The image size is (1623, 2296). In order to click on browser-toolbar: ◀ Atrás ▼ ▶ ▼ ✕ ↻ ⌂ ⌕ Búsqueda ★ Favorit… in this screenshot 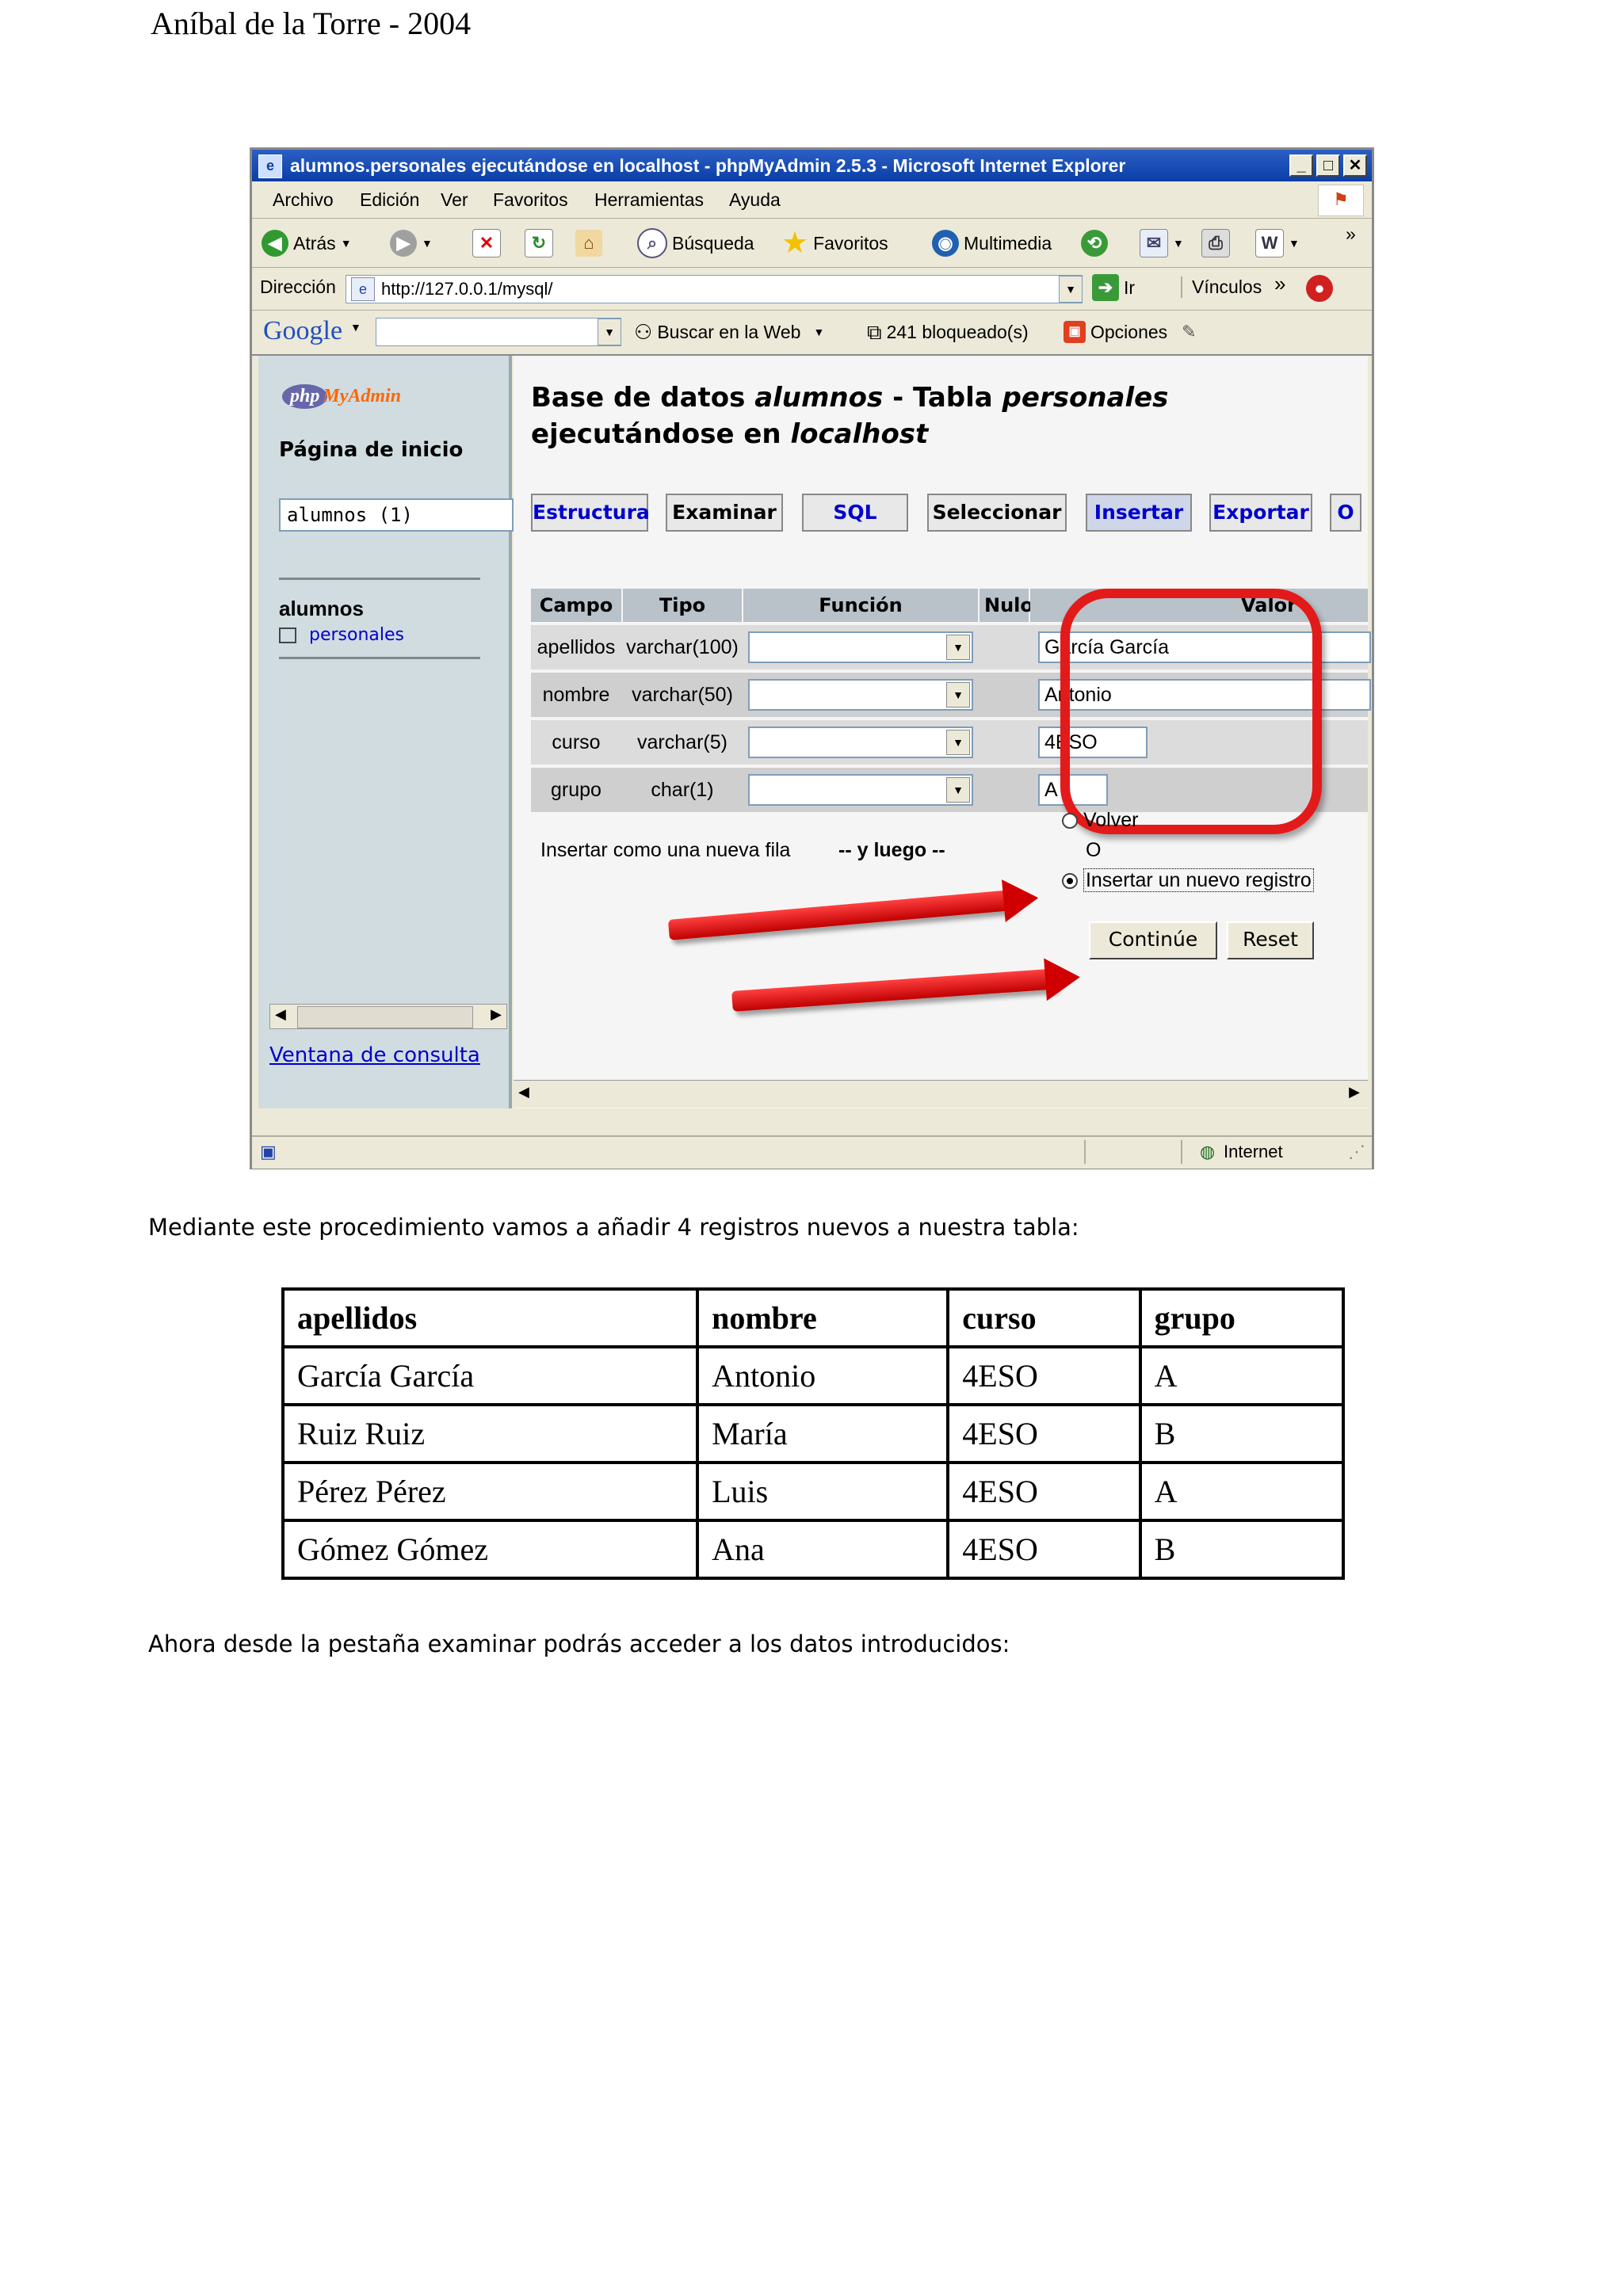, I will do `click(812, 243)`.